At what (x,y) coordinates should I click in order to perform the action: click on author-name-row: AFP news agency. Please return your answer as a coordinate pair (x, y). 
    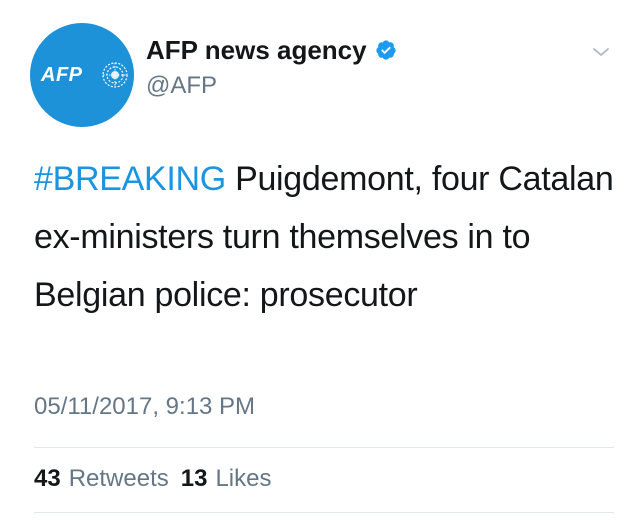
    Looking at the image, I should click on (271, 50).